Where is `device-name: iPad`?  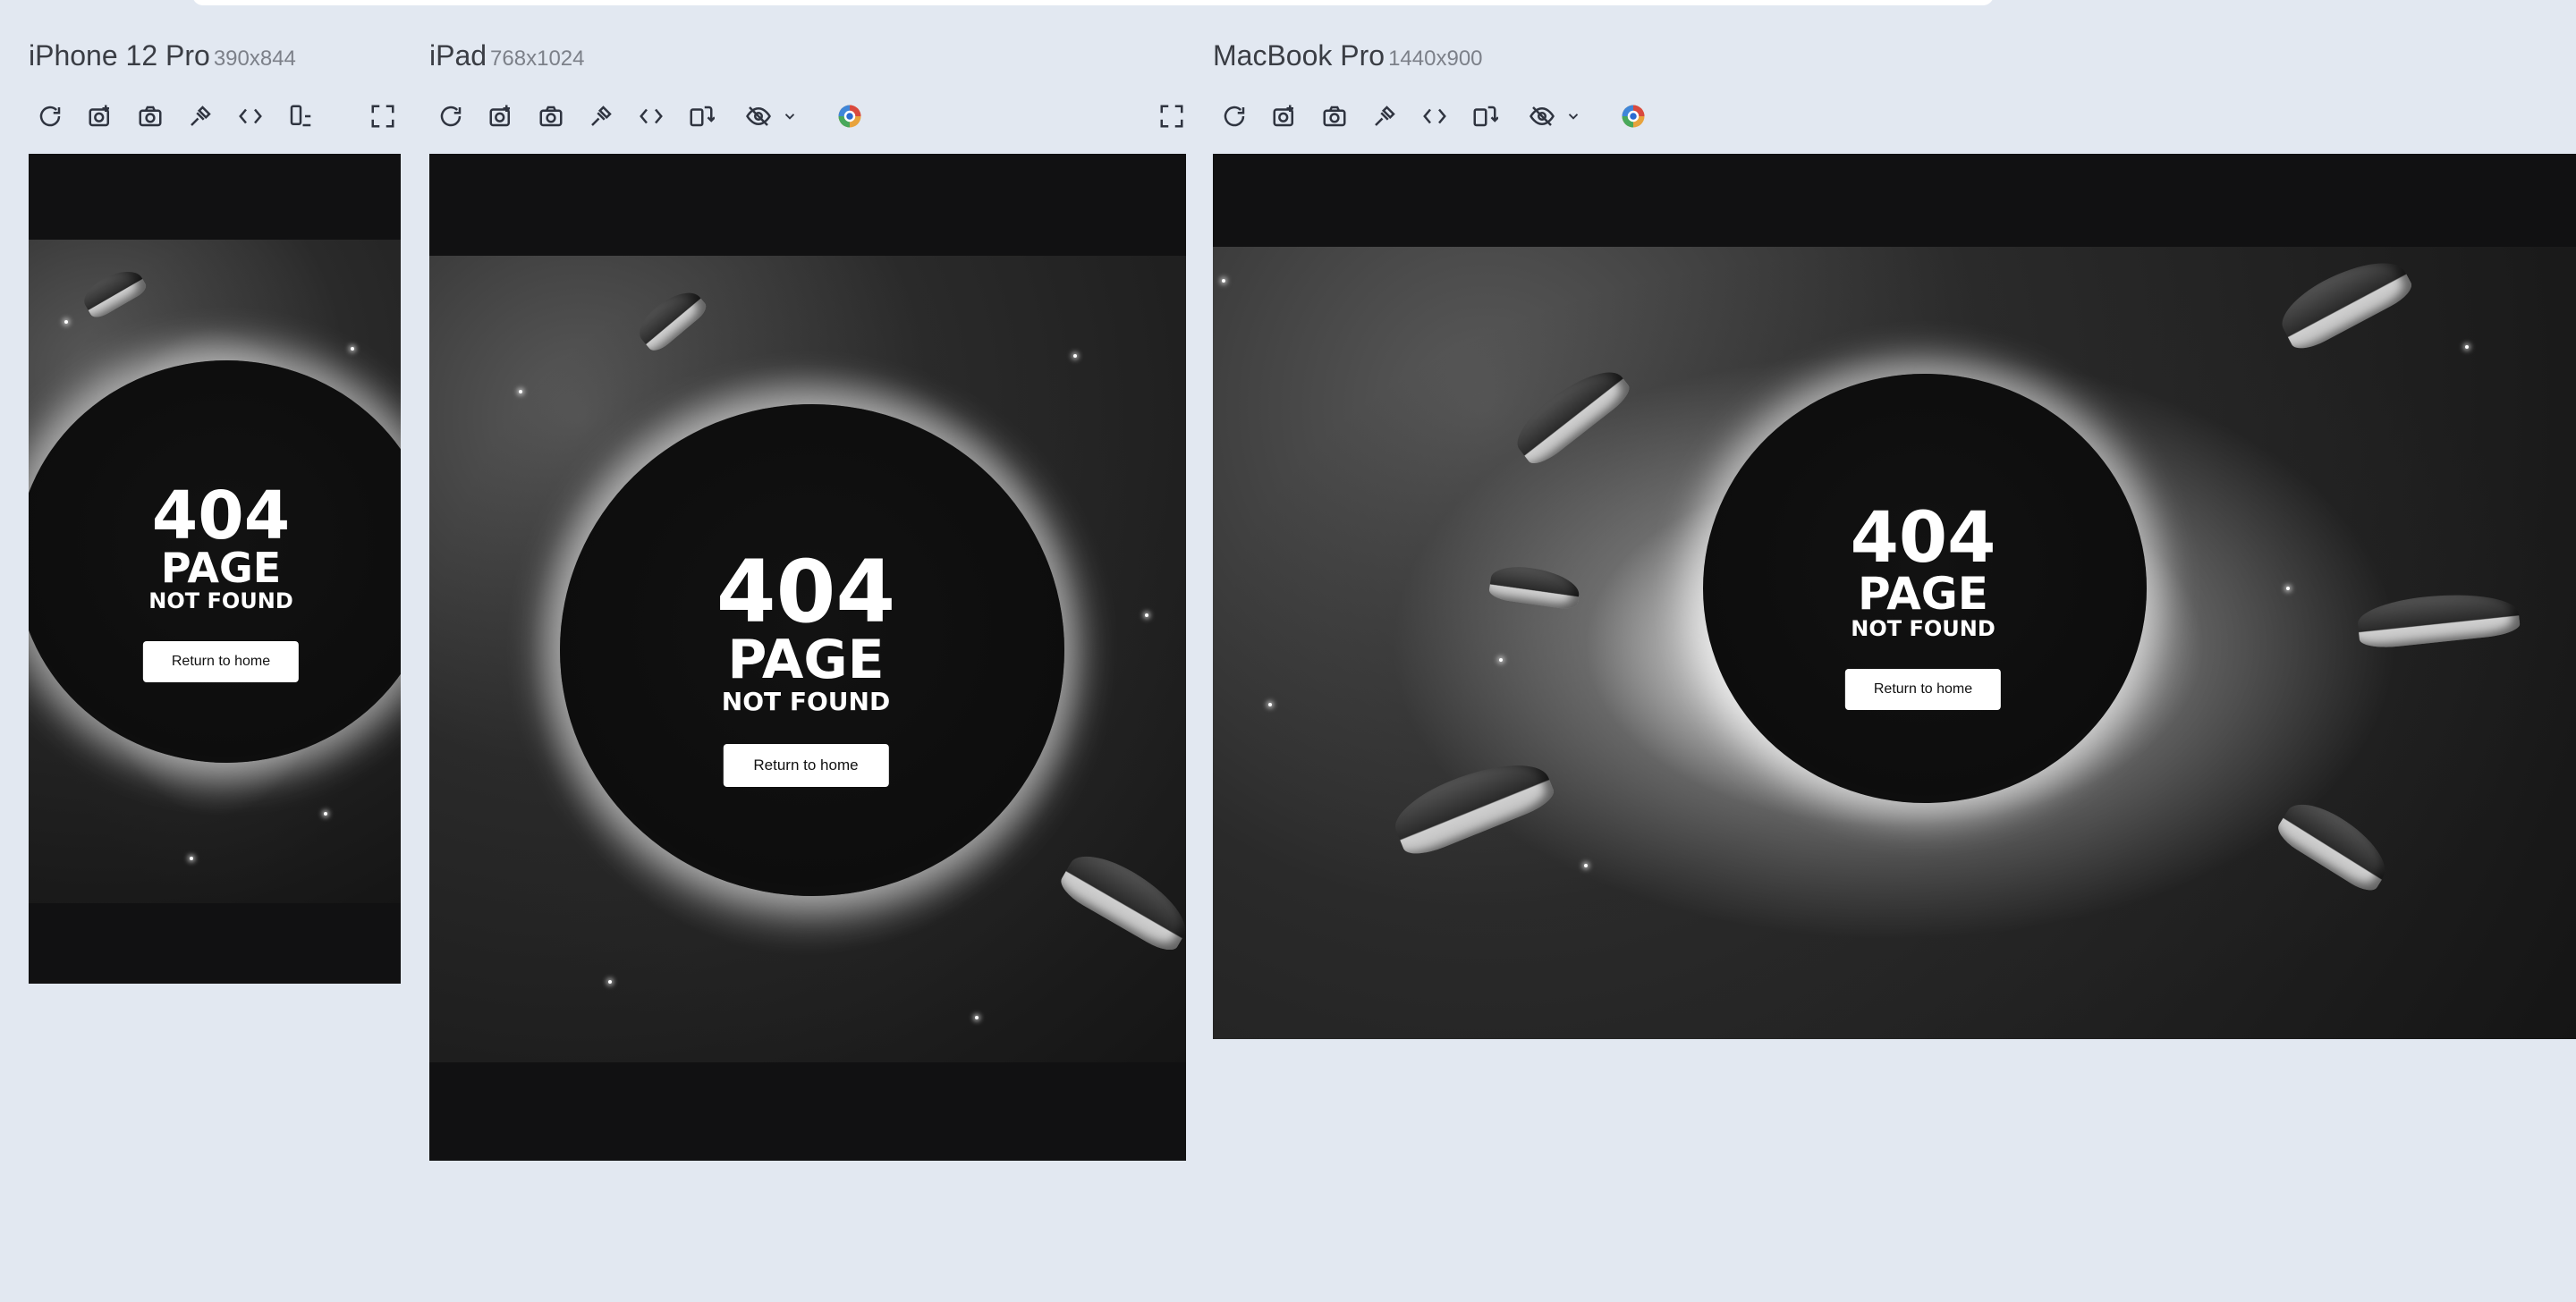 device-name: iPad is located at coordinates (458, 55).